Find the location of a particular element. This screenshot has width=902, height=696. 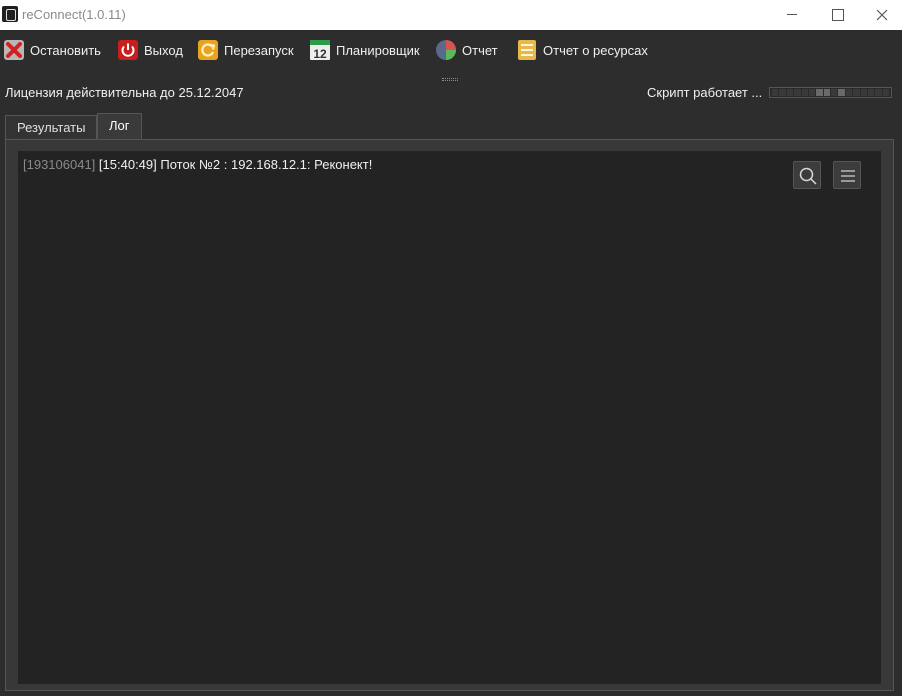

scheduler-button: 12 Планировщик is located at coordinates (364, 50).